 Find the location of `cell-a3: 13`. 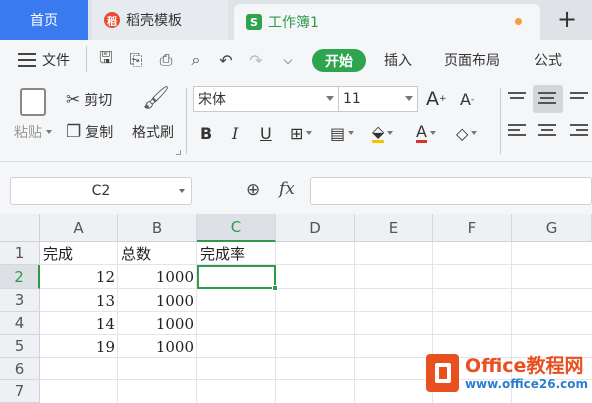

cell-a3: 13 is located at coordinates (79, 300).